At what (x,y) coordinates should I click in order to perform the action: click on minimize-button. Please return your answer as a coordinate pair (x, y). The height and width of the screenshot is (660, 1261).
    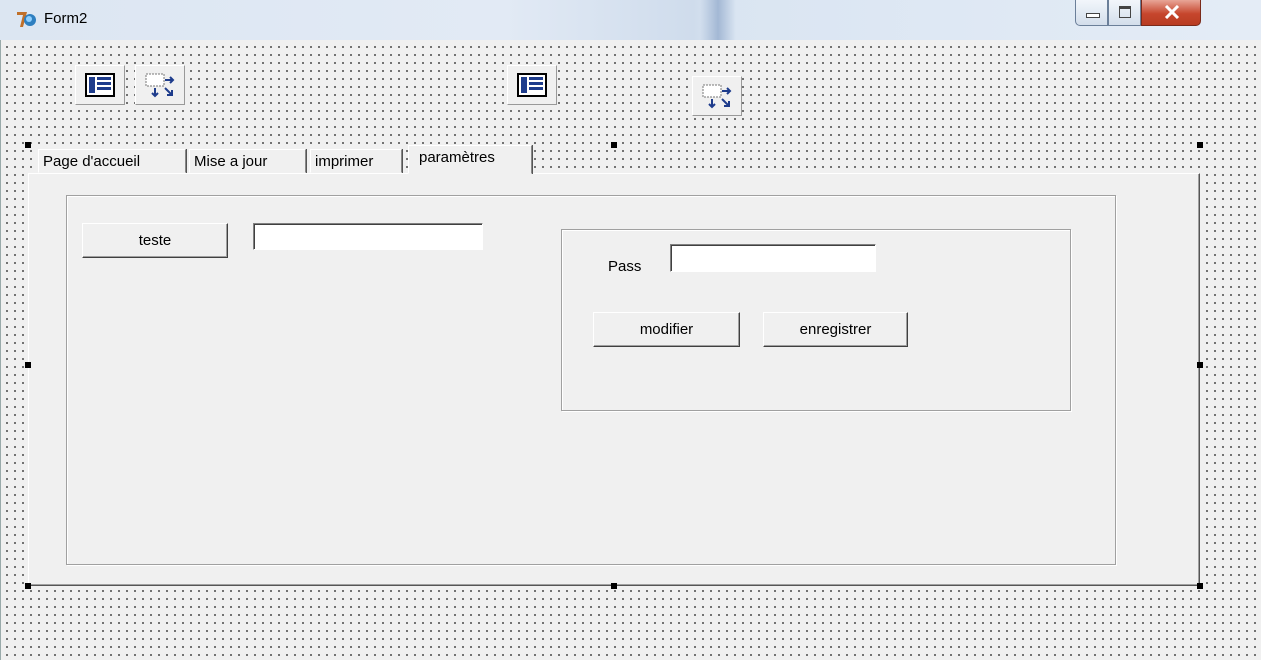
    Looking at the image, I should click on (1091, 13).